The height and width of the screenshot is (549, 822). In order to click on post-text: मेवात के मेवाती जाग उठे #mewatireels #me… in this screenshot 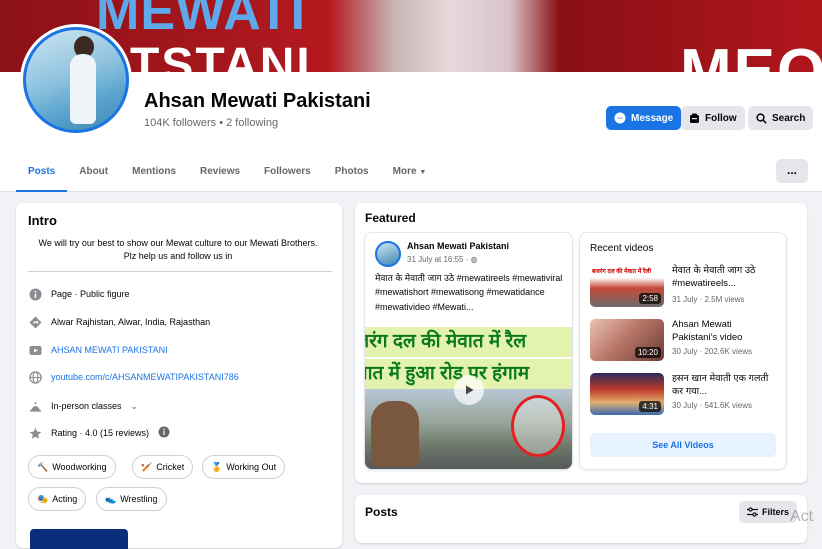, I will do `click(469, 292)`.